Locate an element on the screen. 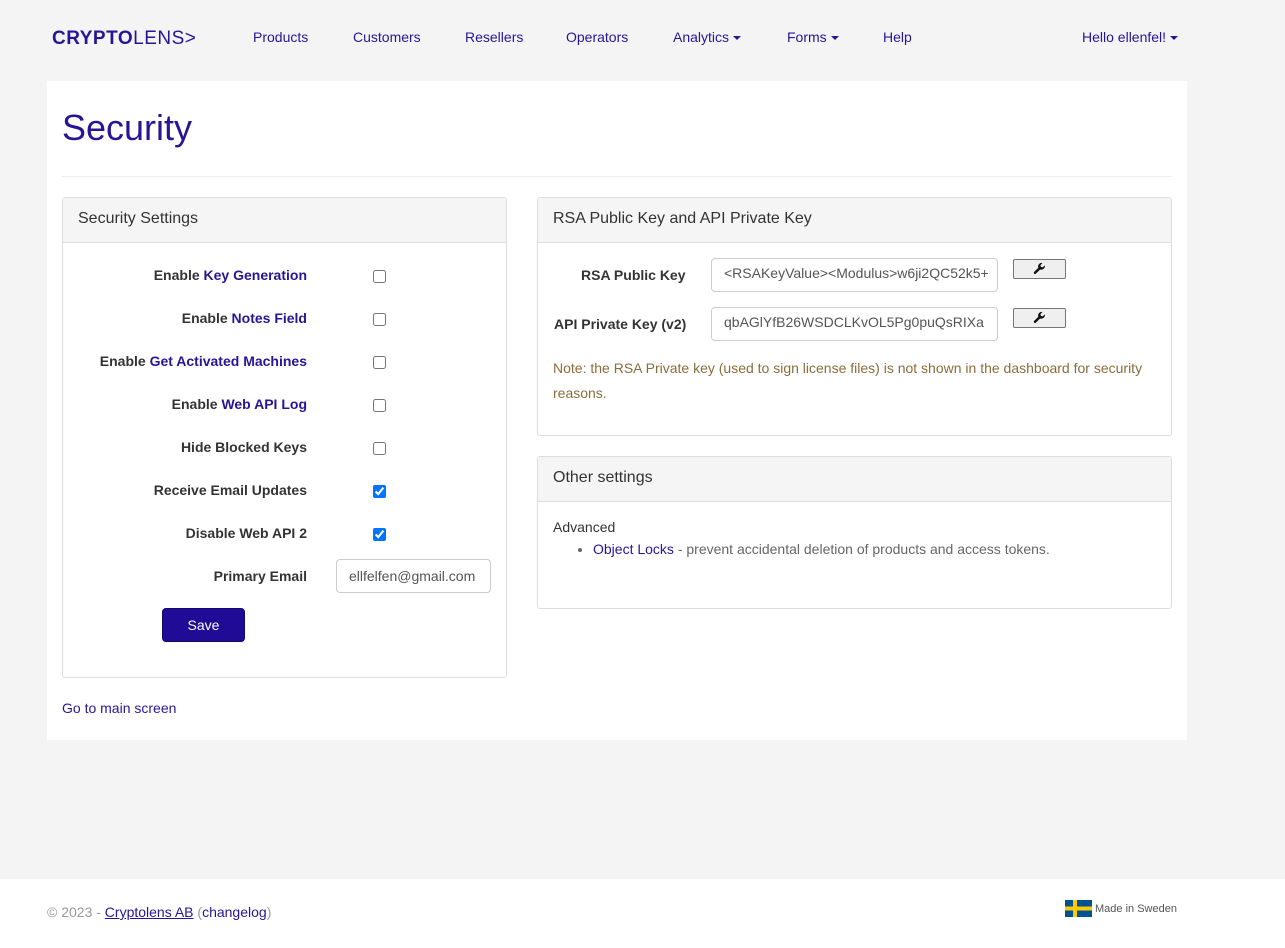  copyright: © 2023 - Cryptolens AB (changelog) is located at coordinates (159, 912).